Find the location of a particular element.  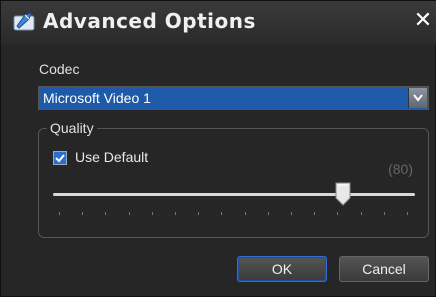

dialog-title: Advanced Options is located at coordinates (149, 21).